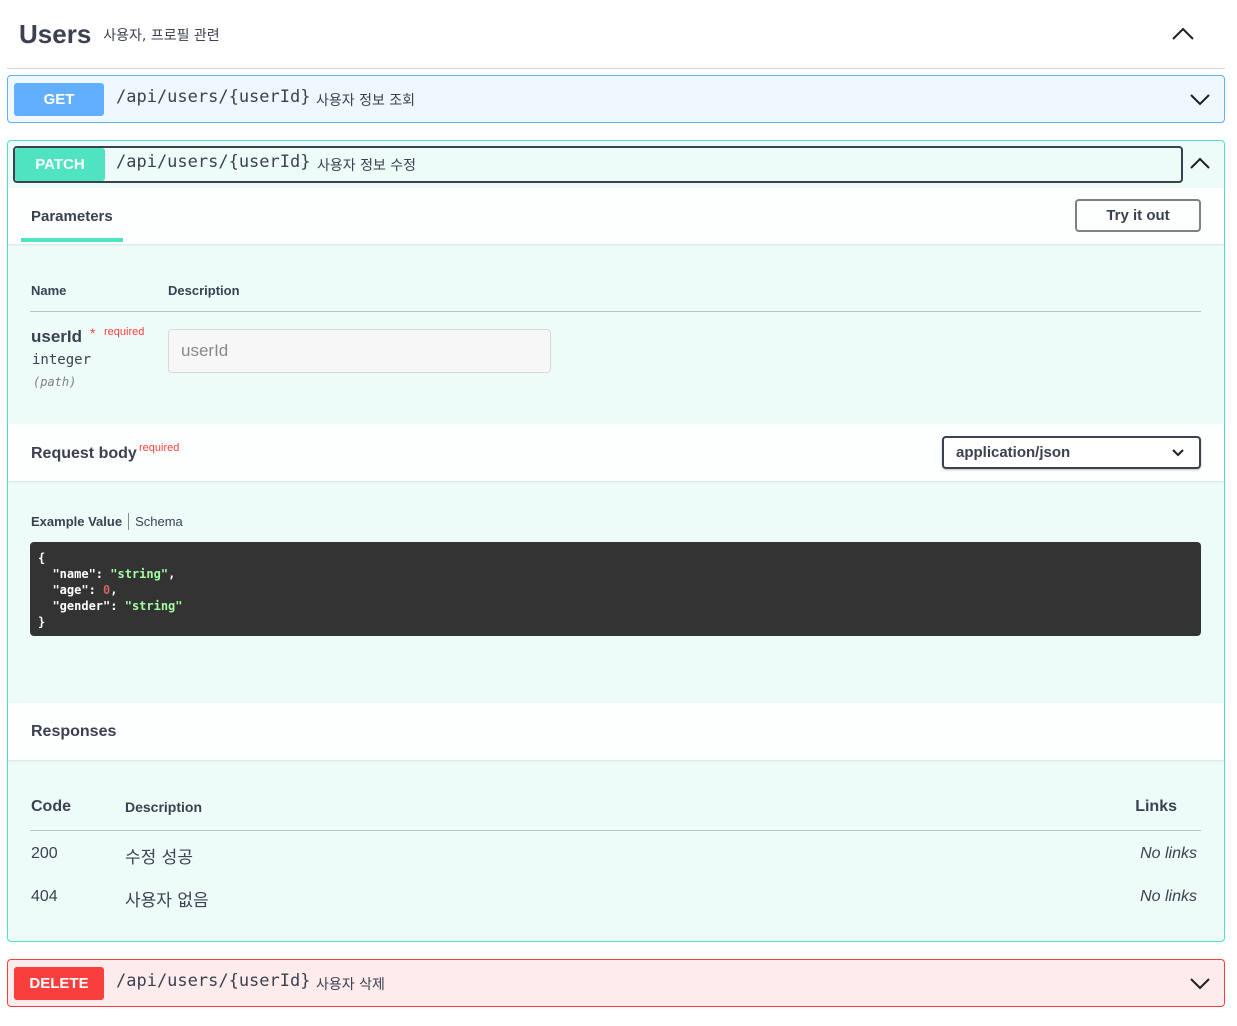 Image resolution: width=1237 pixels, height=1026 pixels. I want to click on example-age-value: 0, so click(107, 590).